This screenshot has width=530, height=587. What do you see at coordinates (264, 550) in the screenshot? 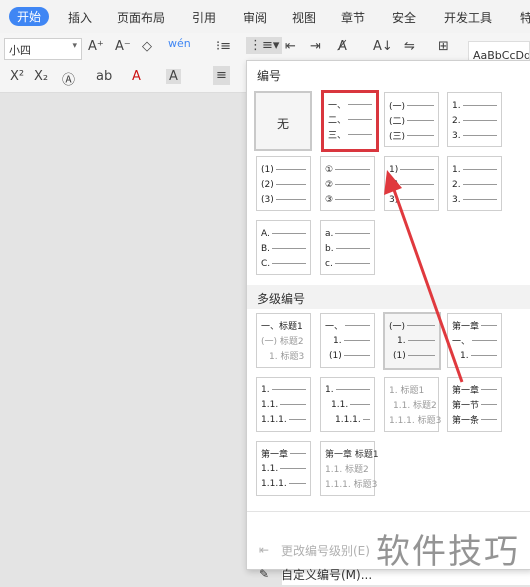
I see `outdent-icon: ⇤` at bounding box center [264, 550].